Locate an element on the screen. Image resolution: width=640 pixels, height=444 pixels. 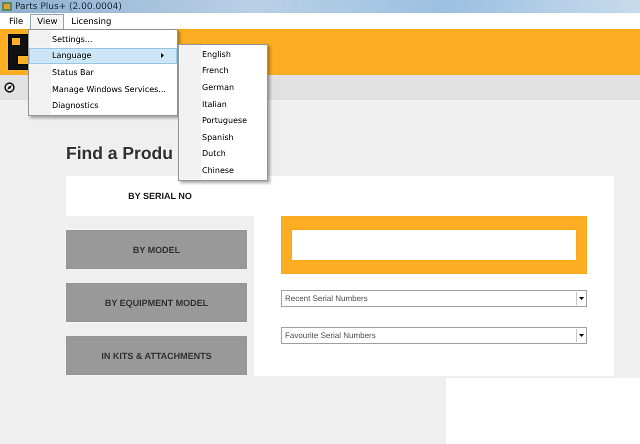
search-tab: IN KITS & ATTACHMENTS is located at coordinates (156, 355).